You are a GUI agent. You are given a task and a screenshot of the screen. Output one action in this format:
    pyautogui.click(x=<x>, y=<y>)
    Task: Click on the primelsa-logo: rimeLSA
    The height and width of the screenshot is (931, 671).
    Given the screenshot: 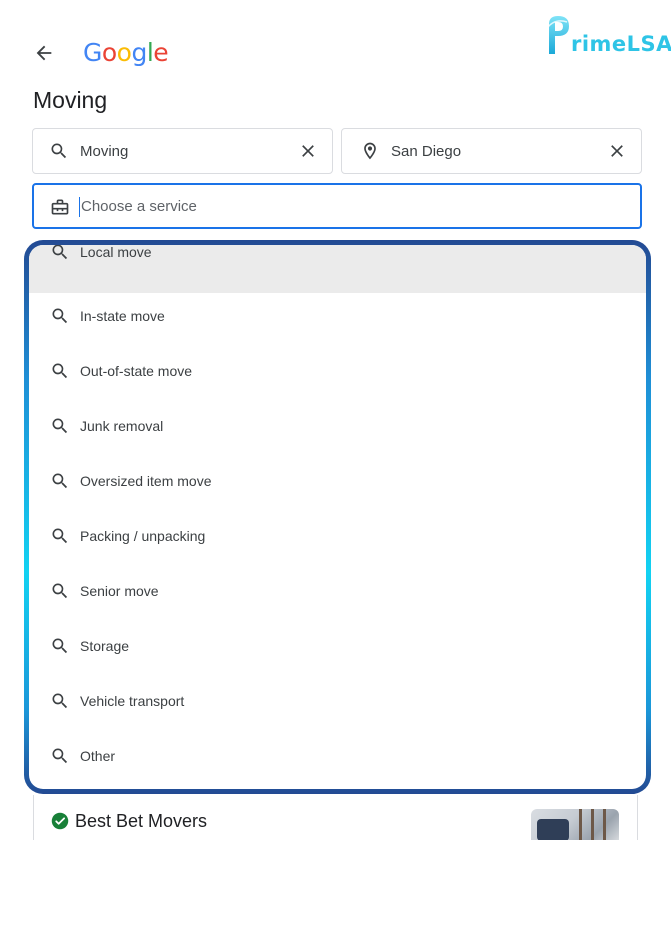 What is the action you would take?
    pyautogui.click(x=608, y=35)
    